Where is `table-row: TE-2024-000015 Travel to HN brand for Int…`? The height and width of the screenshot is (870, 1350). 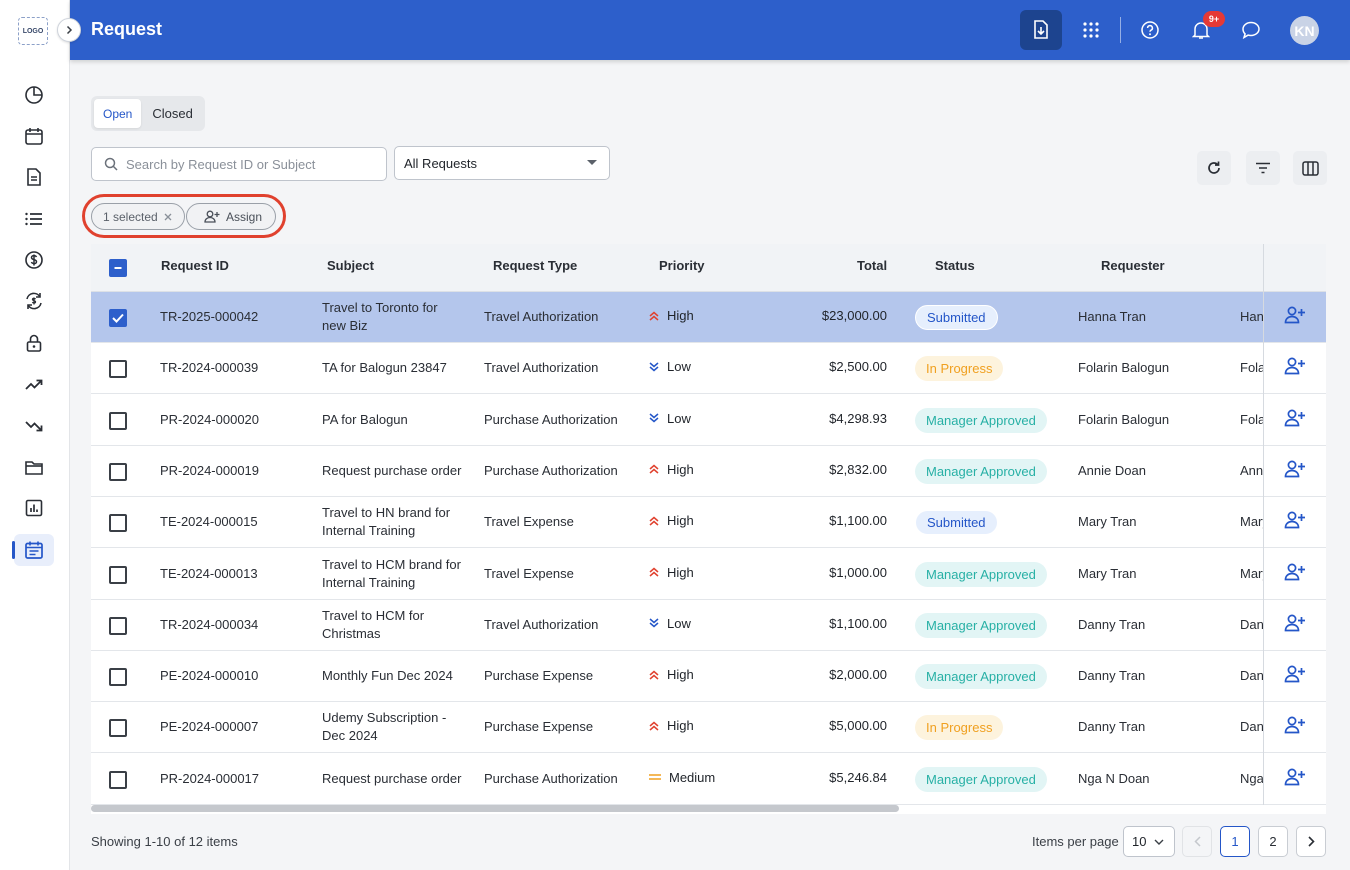
table-row: TE-2024-000015 Travel to HN brand for Int… is located at coordinates (708, 523).